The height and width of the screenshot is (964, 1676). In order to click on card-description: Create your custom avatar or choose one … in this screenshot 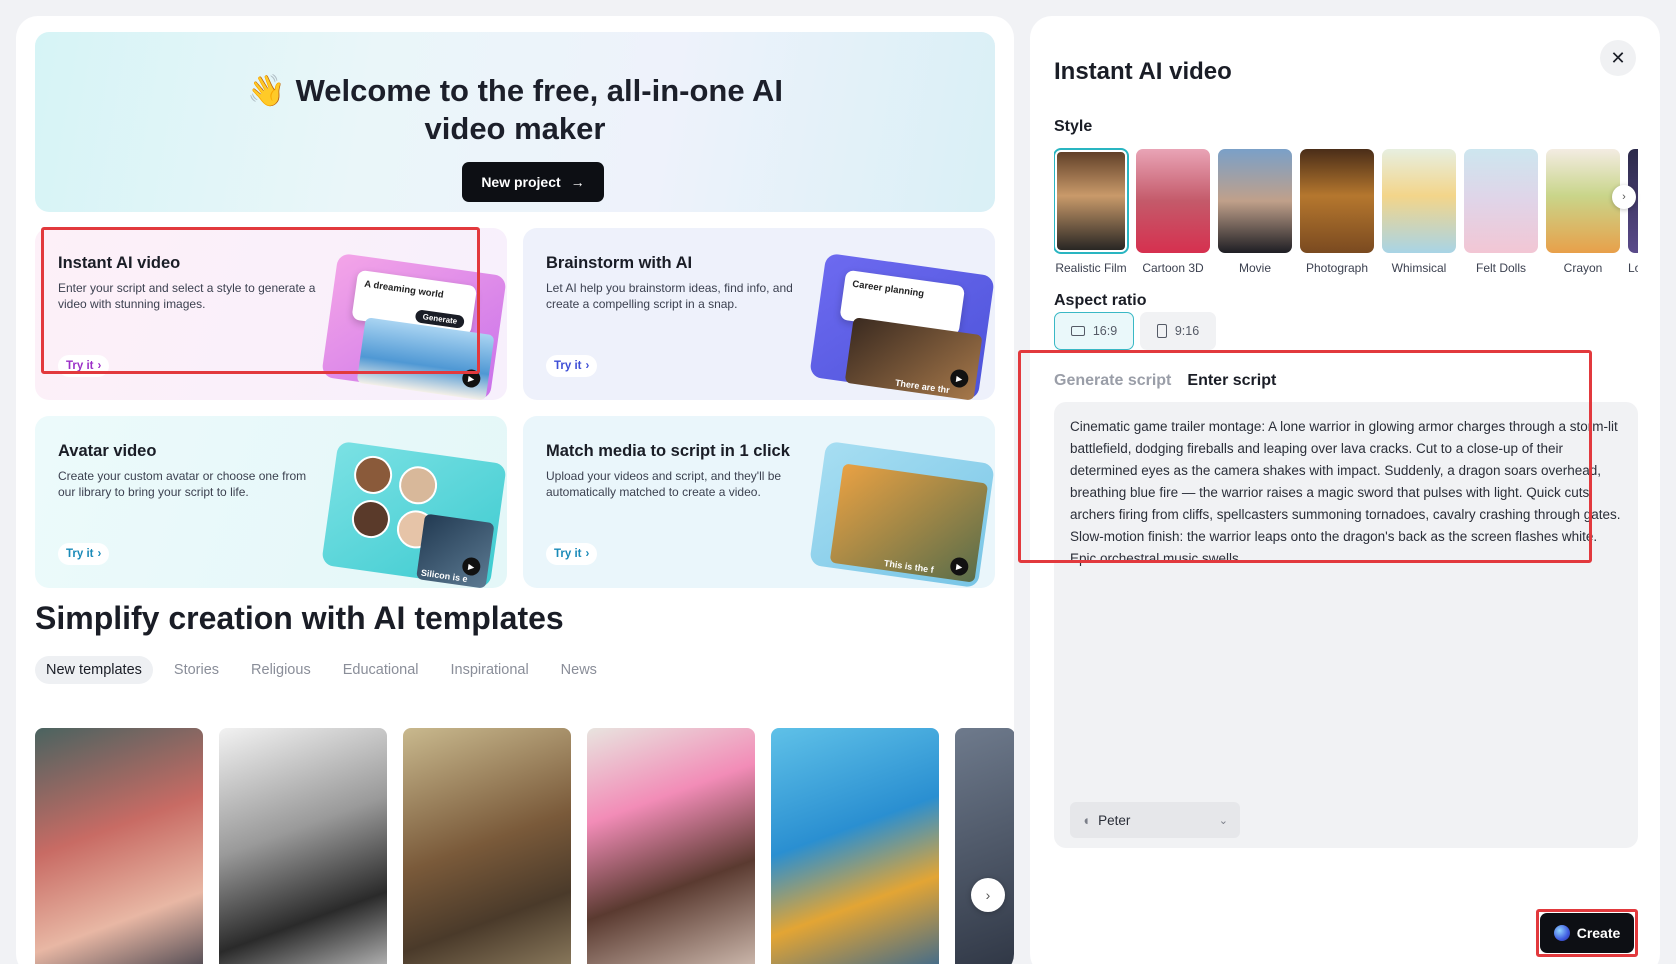, I will do `click(182, 484)`.